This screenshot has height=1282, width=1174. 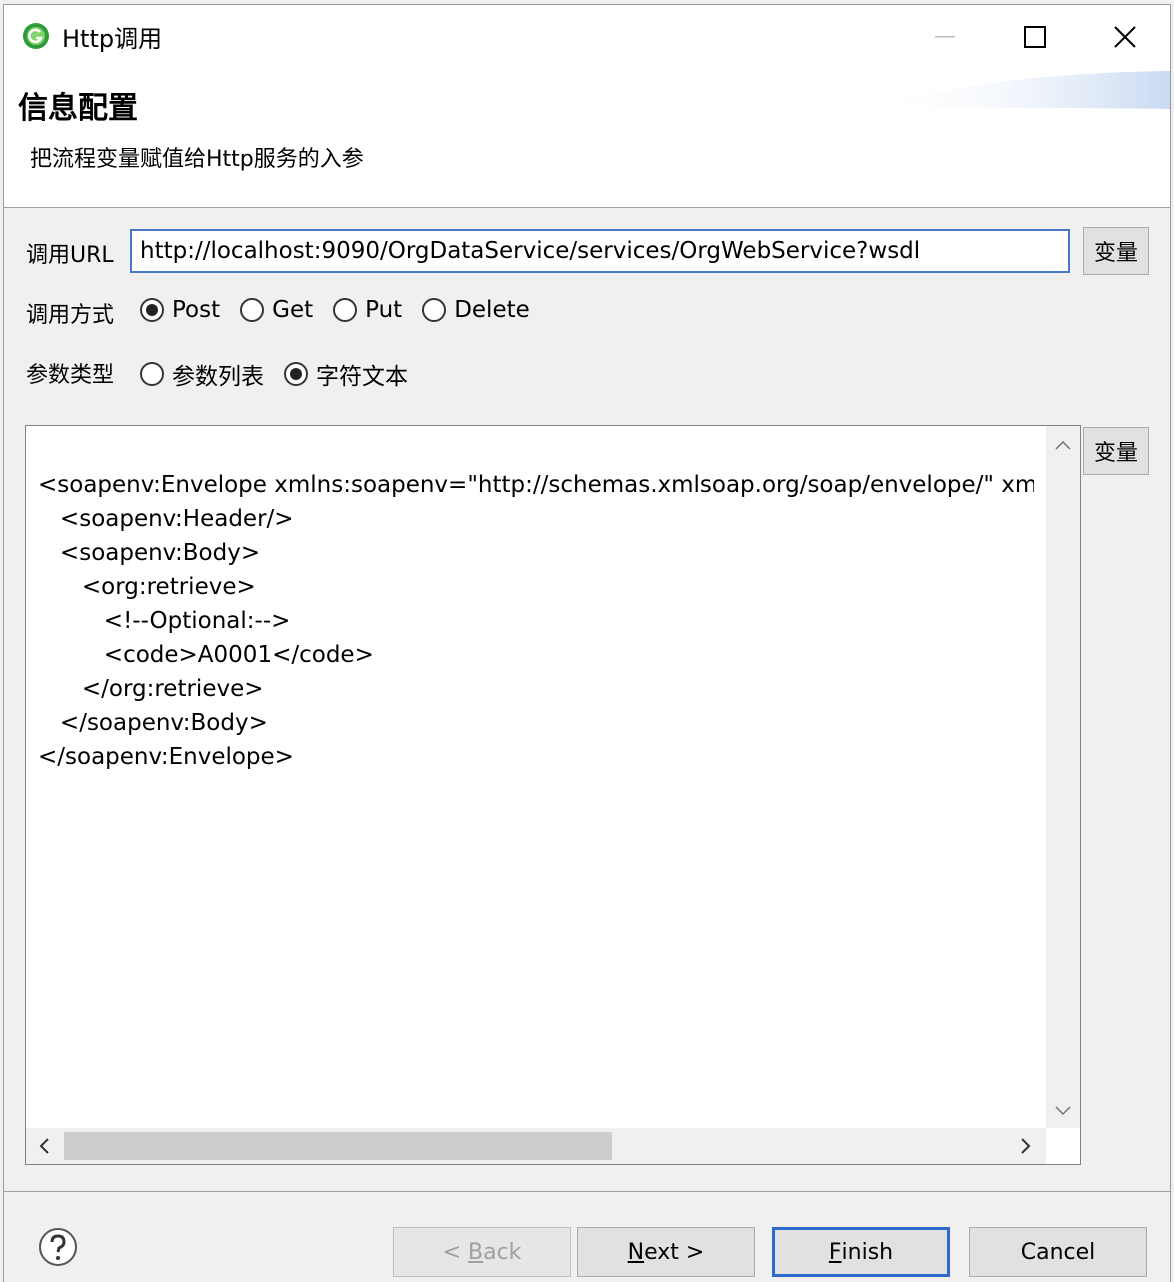 What do you see at coordinates (149, 553) in the screenshot?
I see `code-line: <soapenv:Body>` at bounding box center [149, 553].